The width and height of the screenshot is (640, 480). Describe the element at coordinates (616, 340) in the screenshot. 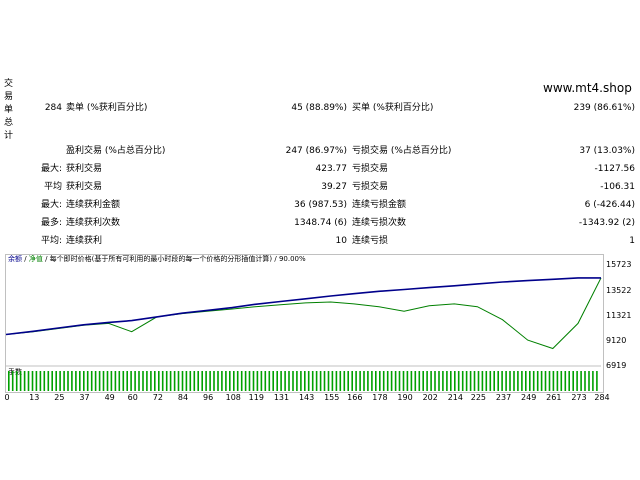

I see `y-tick-label: 9120` at that location.